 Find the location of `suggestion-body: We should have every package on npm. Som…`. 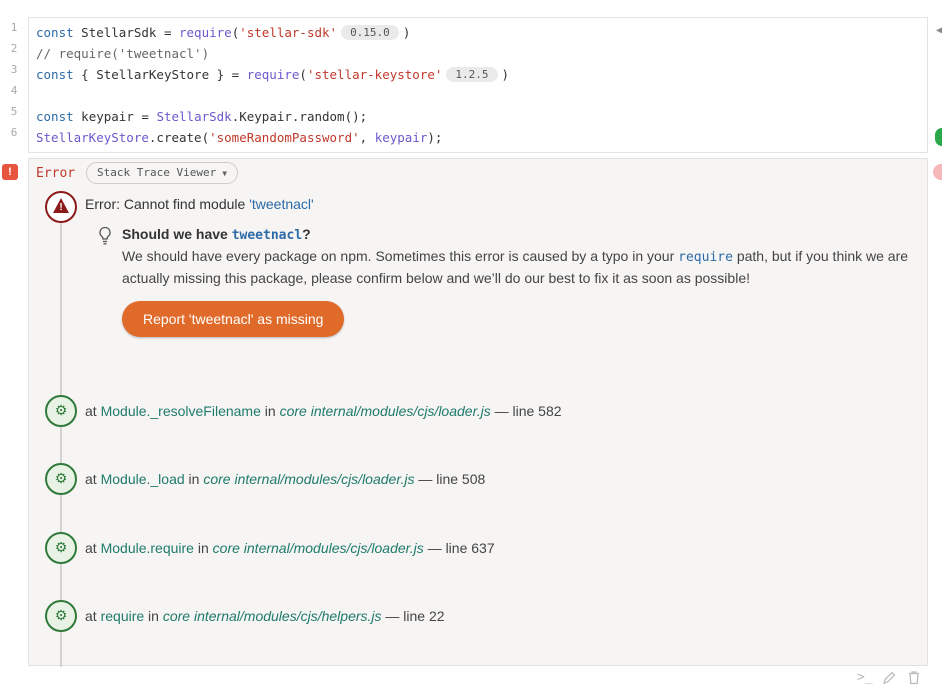

suggestion-body: We should have every package on npm. Som… is located at coordinates (522, 267).